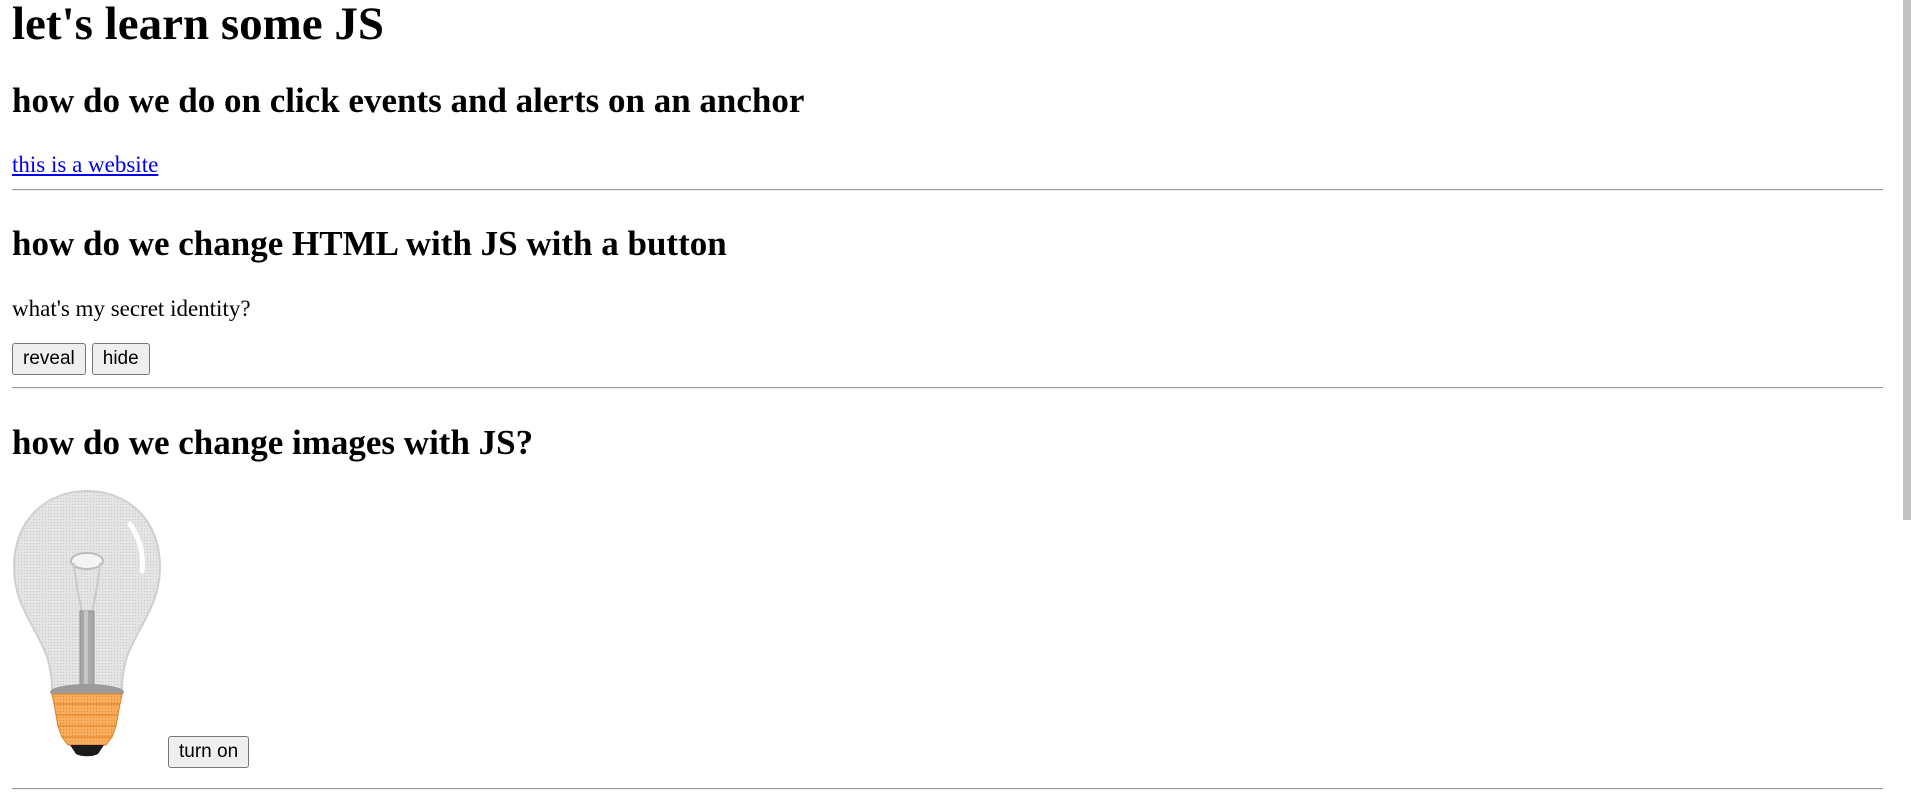 This screenshot has width=1911, height=803. I want to click on page-title: let's learn some JS, so click(198, 25).